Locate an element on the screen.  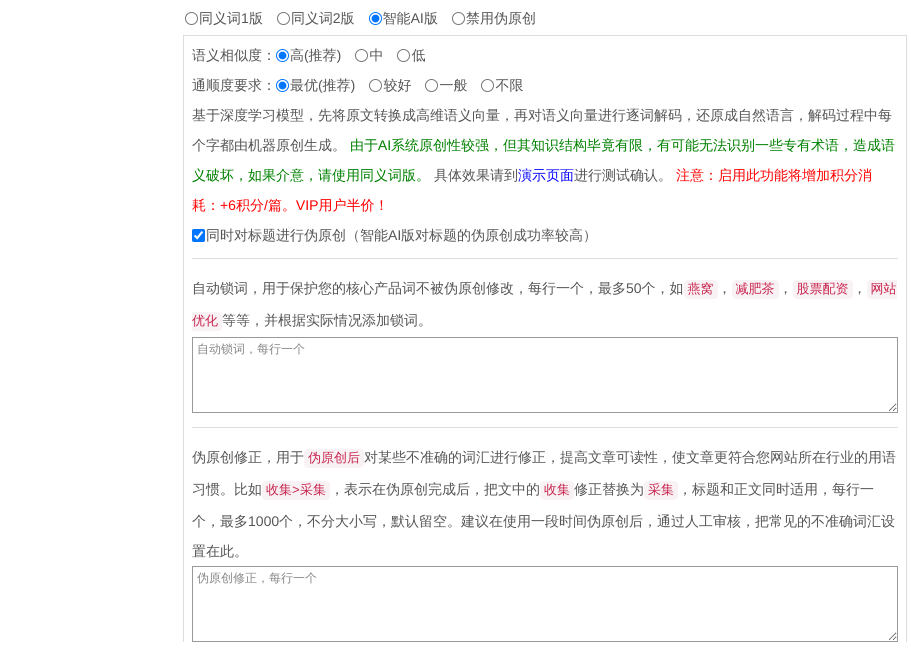
option-label: 禁用伪原创 is located at coordinates (501, 18).